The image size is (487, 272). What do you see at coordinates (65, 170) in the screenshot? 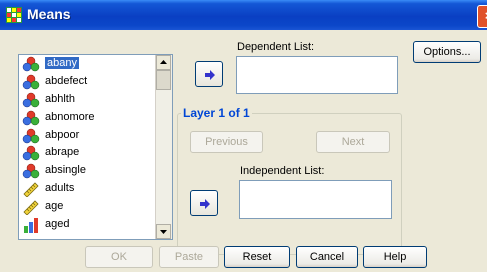
I see `variable-name: absingle` at bounding box center [65, 170].